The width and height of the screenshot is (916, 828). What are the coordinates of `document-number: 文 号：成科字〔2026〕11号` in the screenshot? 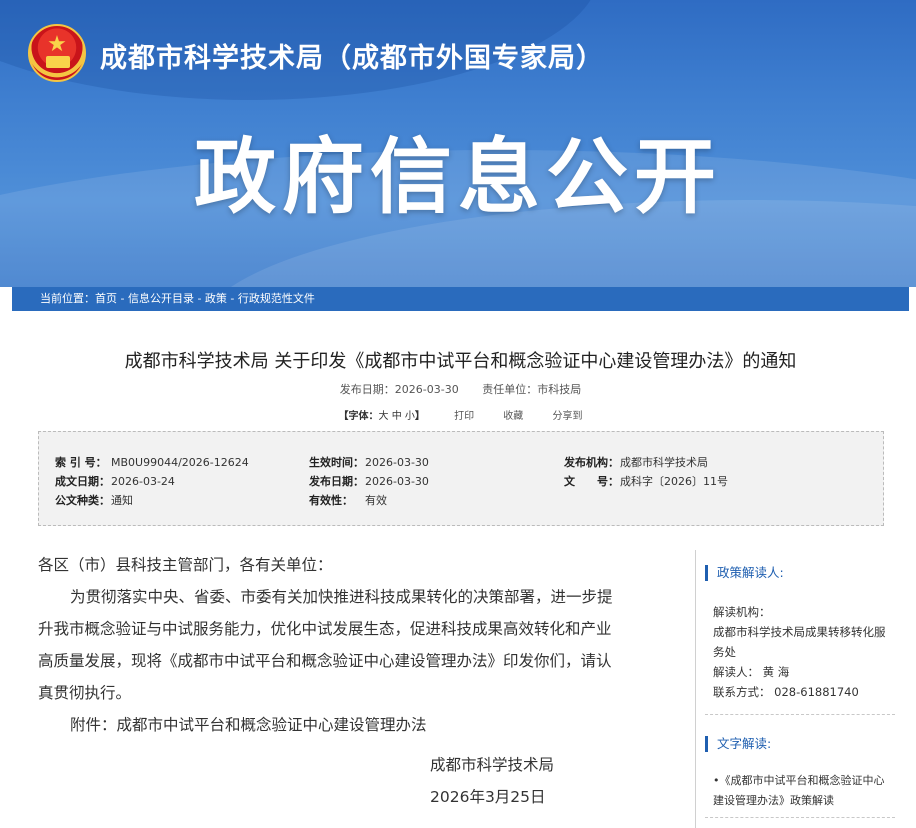 It's located at (646, 481).